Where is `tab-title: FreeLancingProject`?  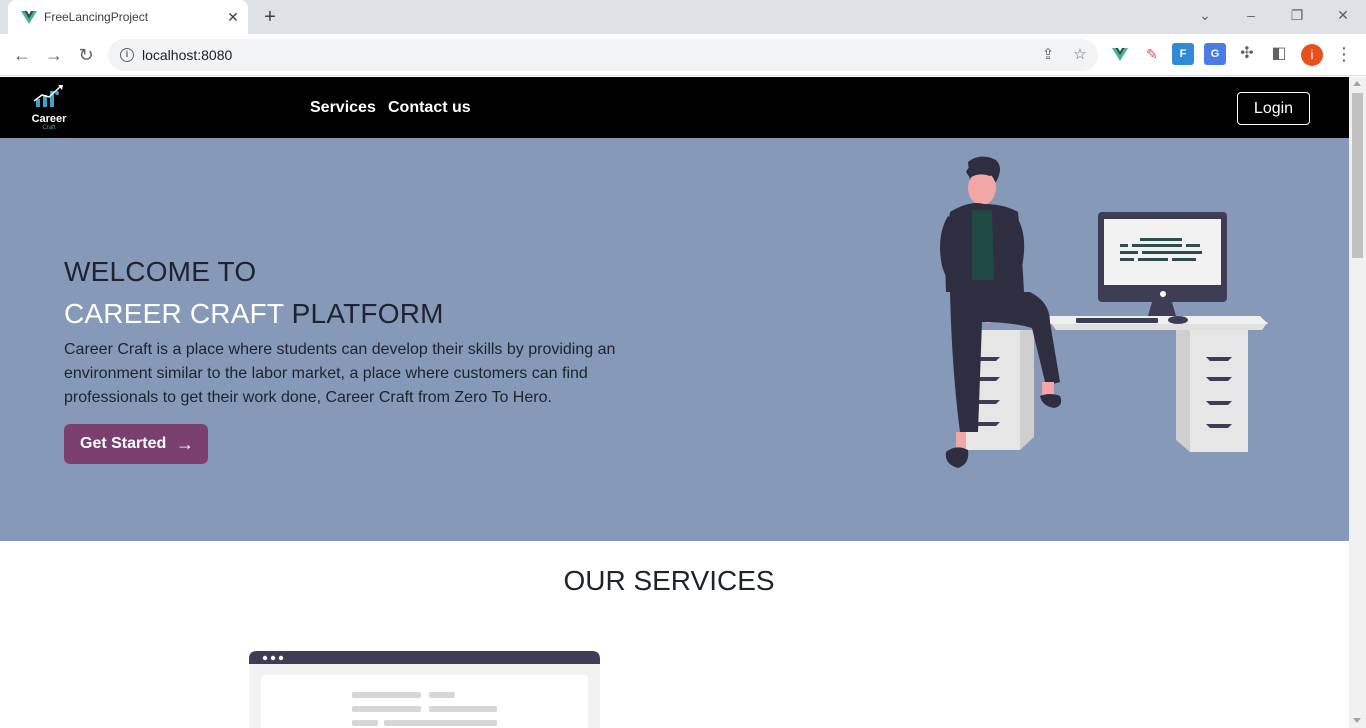
tab-title: FreeLancingProject is located at coordinates (96, 17).